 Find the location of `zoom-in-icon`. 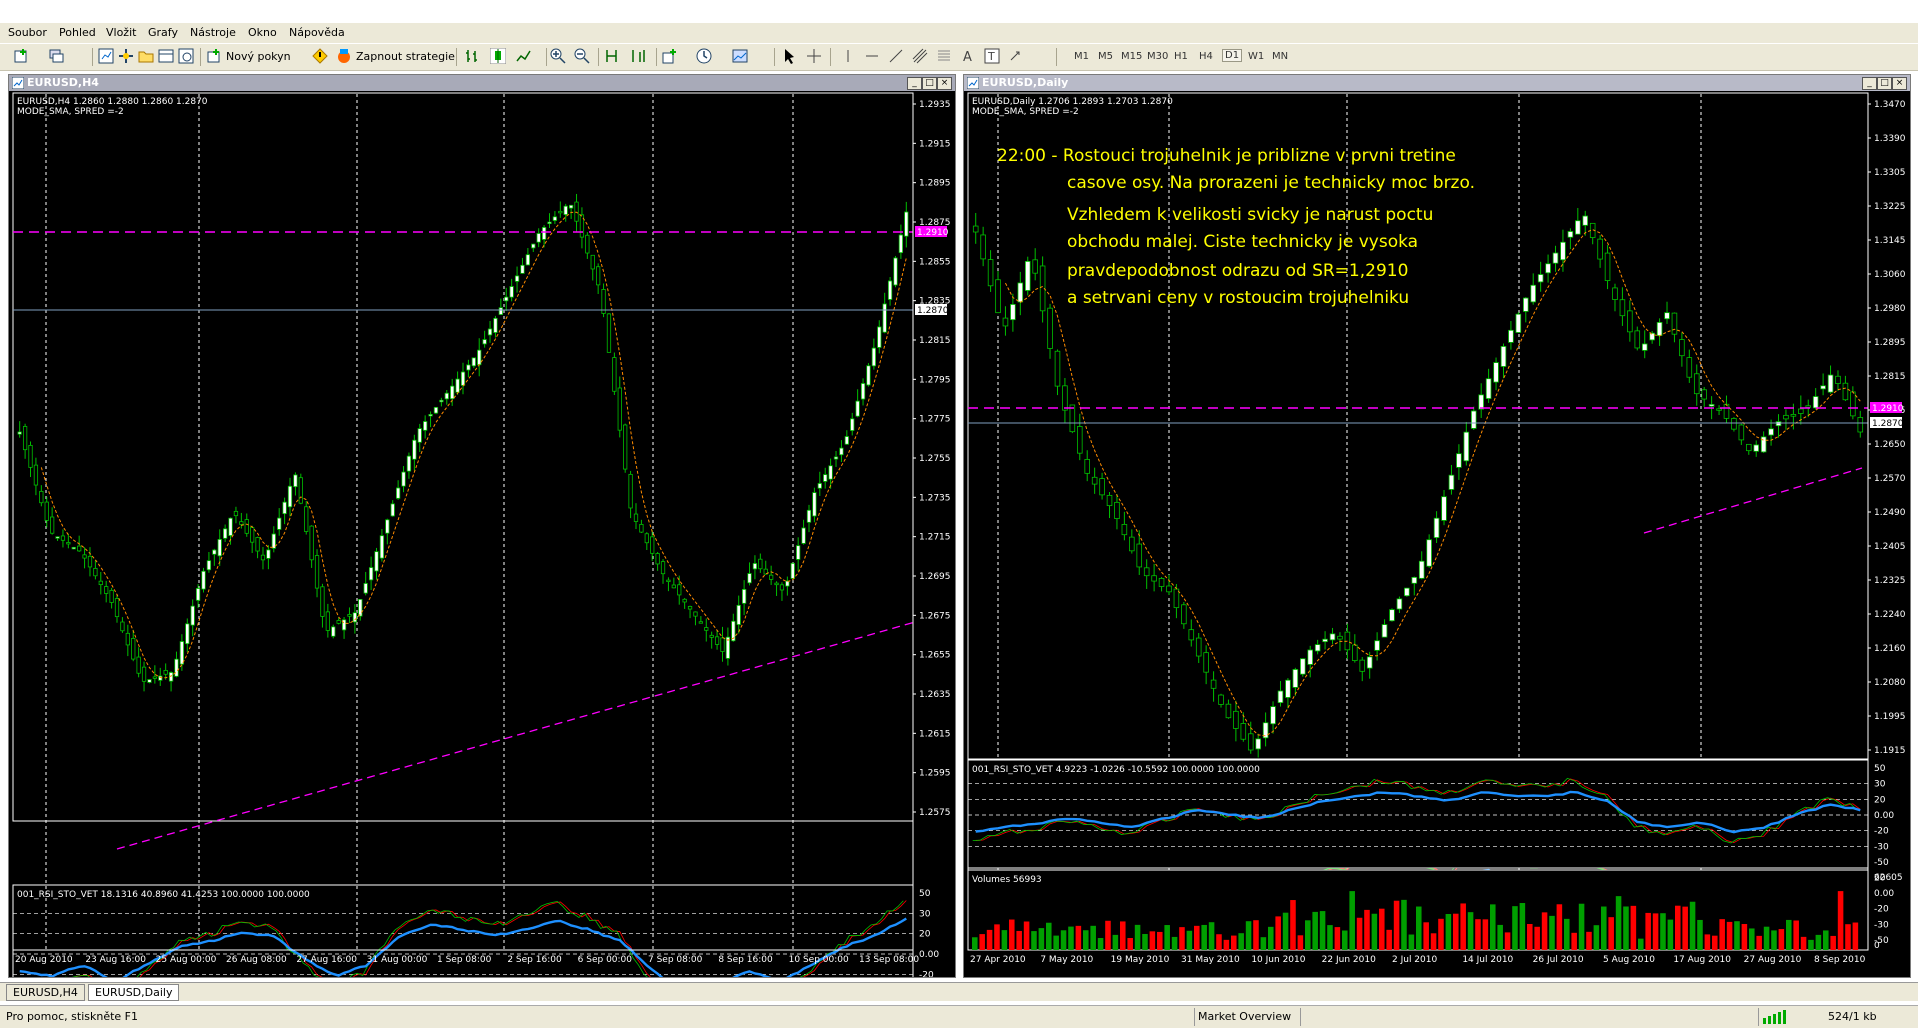

zoom-in-icon is located at coordinates (558, 56).